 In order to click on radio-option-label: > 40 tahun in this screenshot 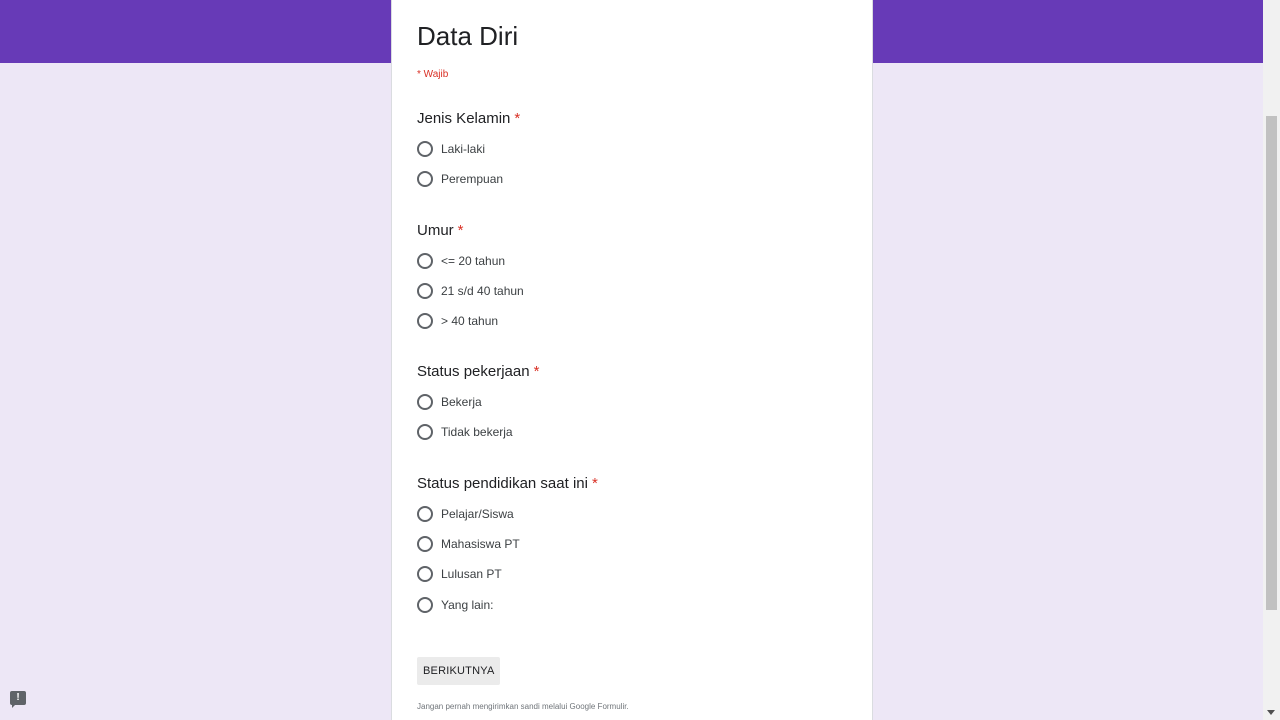, I will do `click(470, 321)`.